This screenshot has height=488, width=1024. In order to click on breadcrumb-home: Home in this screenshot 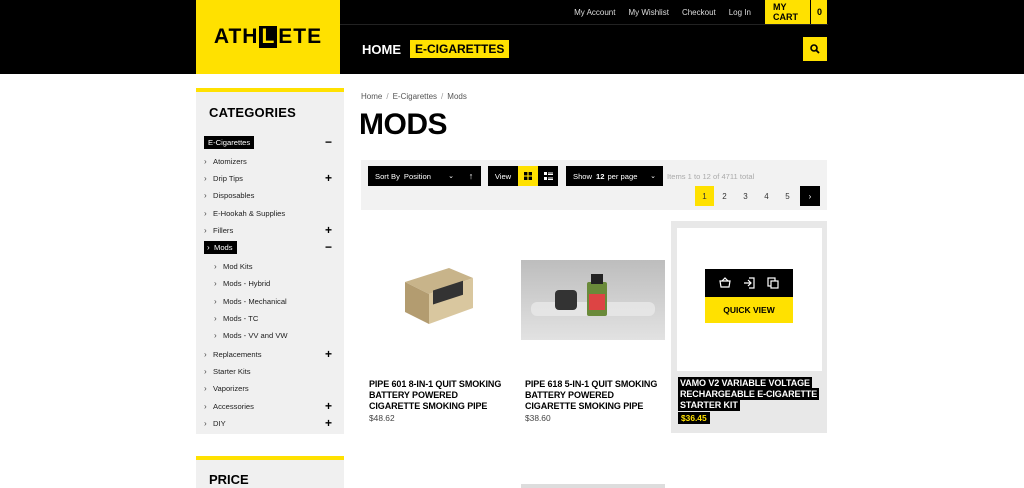, I will do `click(371, 96)`.